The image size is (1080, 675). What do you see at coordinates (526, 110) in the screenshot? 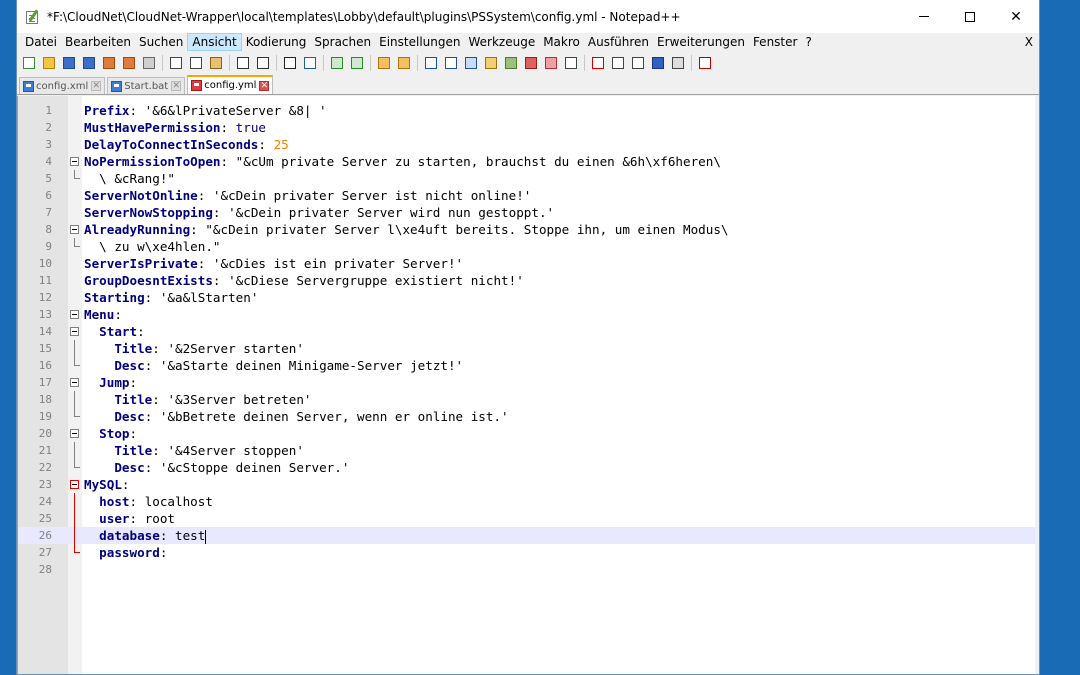
I see `code-line: 1 Prefix: '&6&lPrivateServer &8| '` at bounding box center [526, 110].